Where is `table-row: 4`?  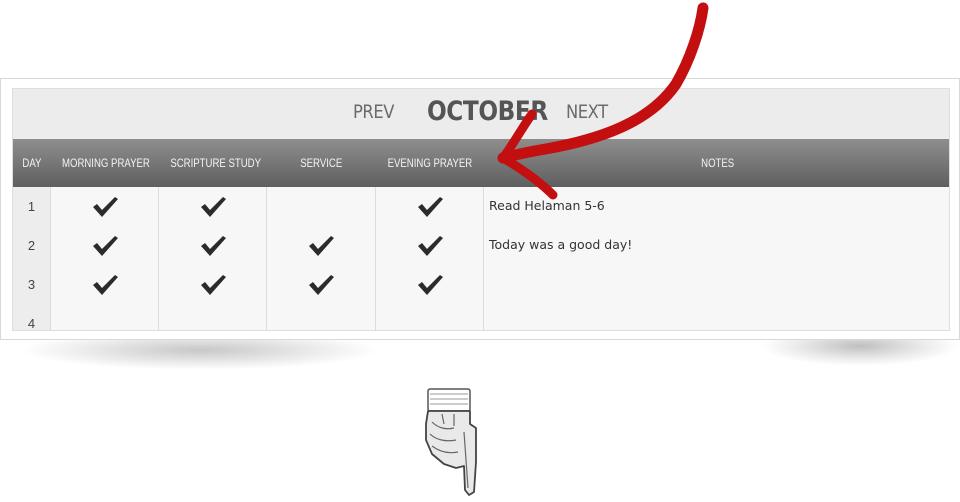 table-row: 4 is located at coordinates (481, 317).